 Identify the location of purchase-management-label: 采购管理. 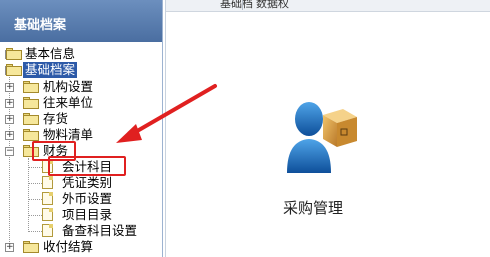
(313, 207).